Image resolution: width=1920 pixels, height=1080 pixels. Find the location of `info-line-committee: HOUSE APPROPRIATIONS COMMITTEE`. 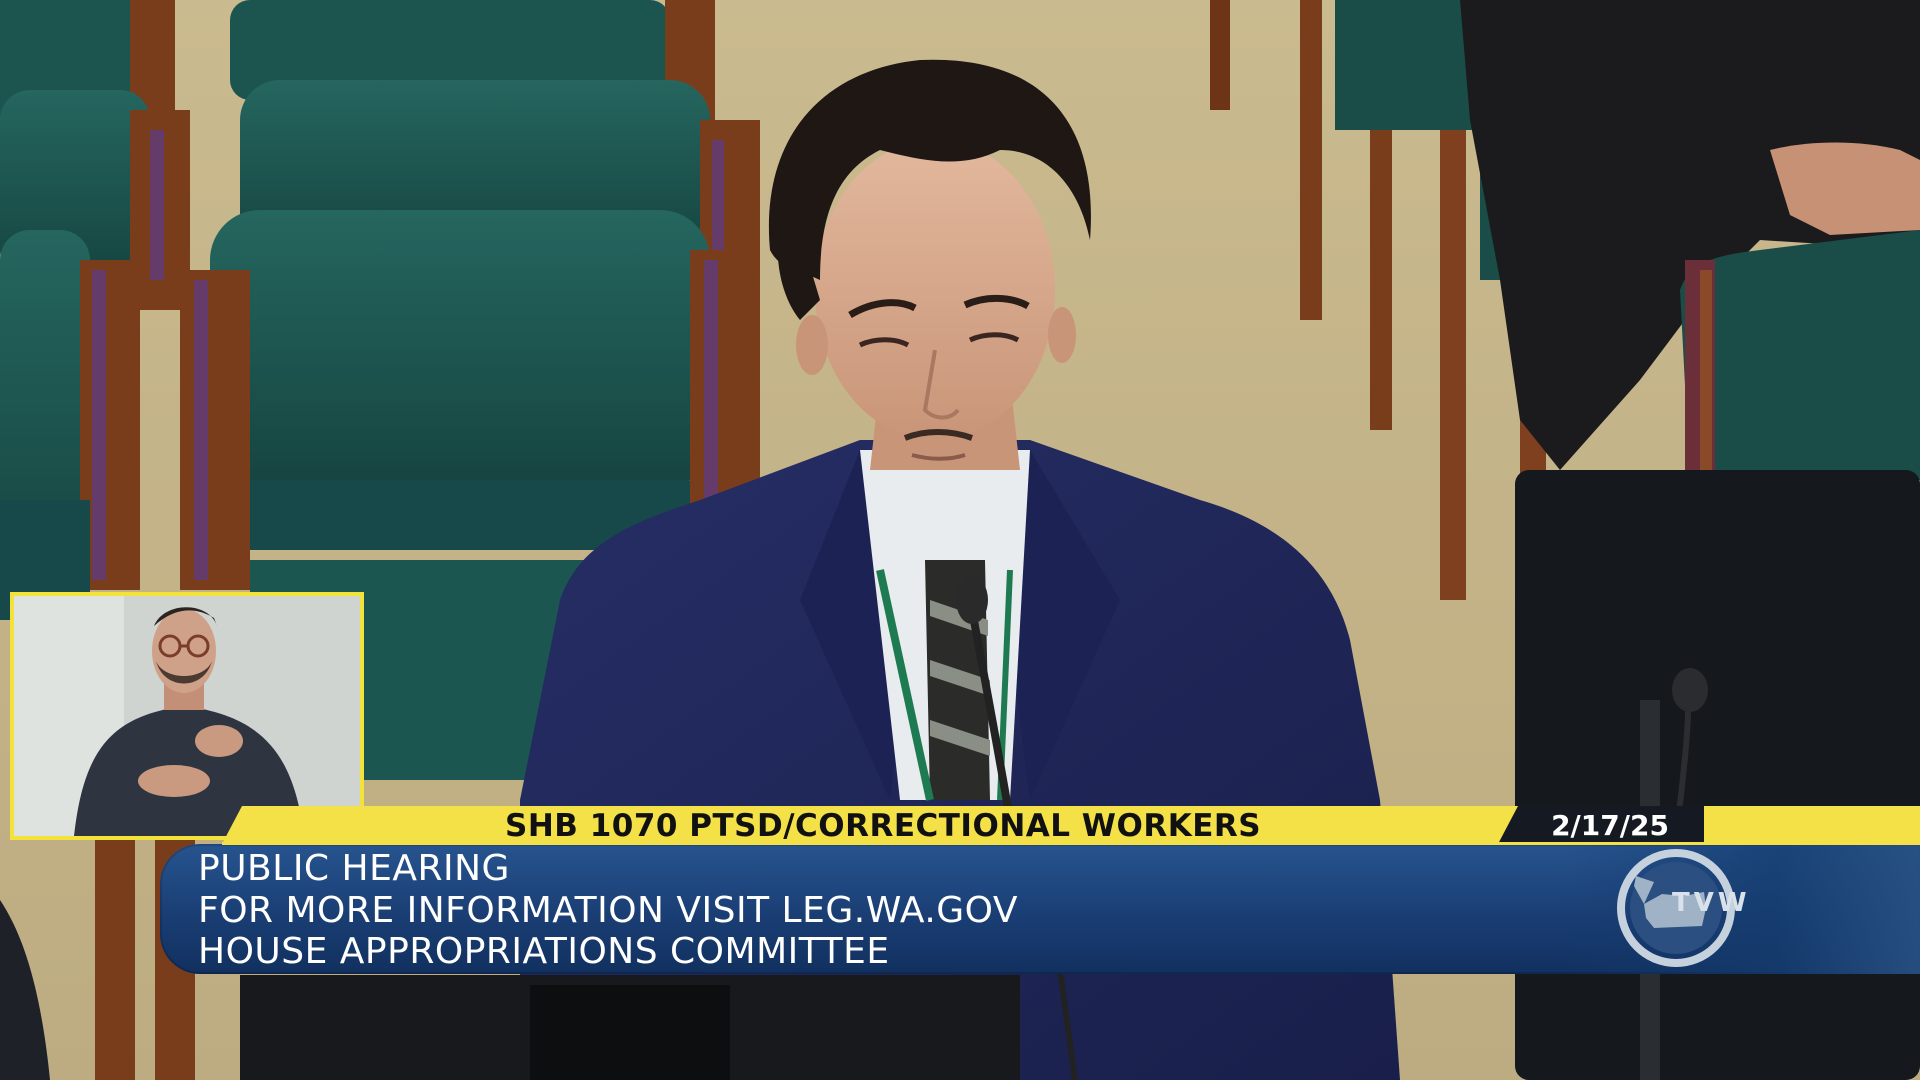

info-line-committee: HOUSE APPROPRIATIONS COMMITTEE is located at coordinates (544, 951).